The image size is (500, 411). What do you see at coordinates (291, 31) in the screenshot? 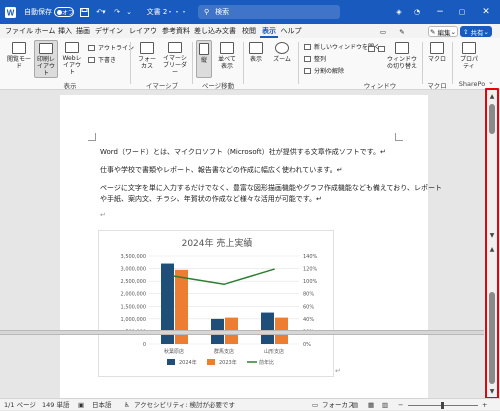
I see `tab-help: ヘルプ` at bounding box center [291, 31].